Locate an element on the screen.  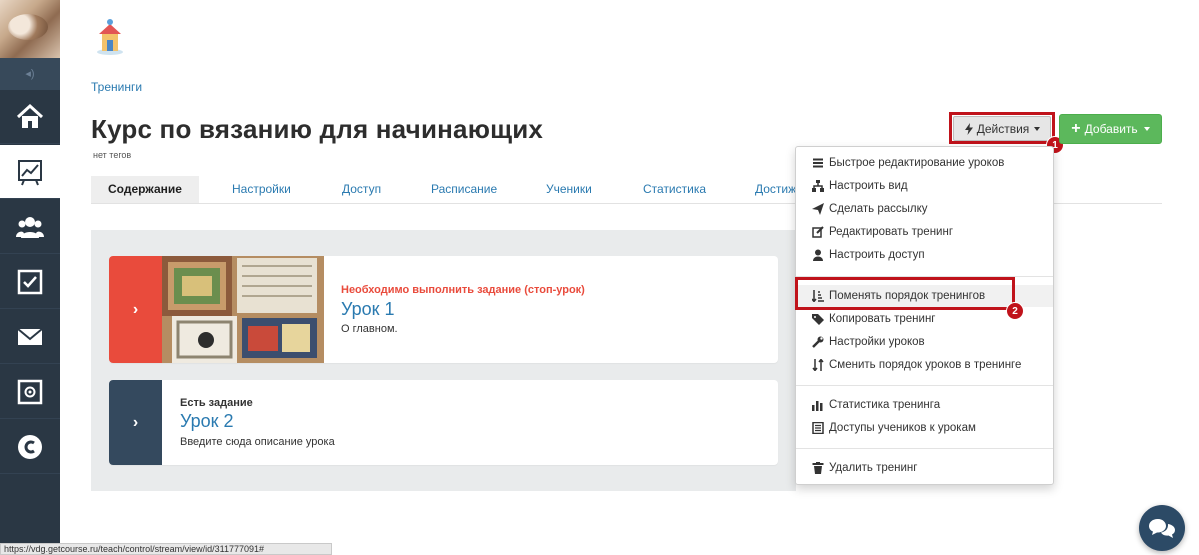
menu-item-access: Настроить доступ is located at coordinates (924, 255).